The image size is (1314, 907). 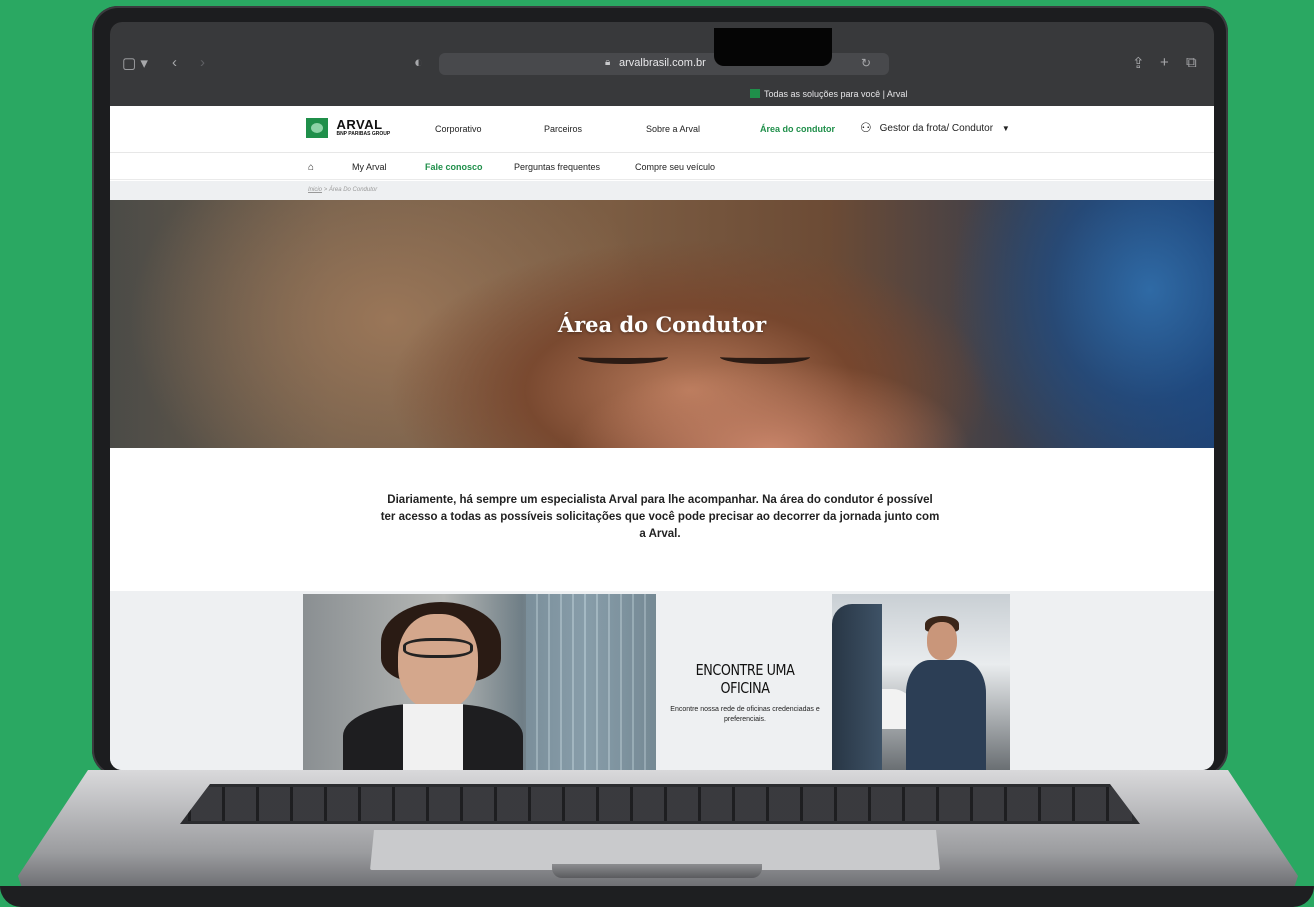 What do you see at coordinates (836, 94) in the screenshot?
I see `browser-tab-title: Todas as soluções para você | Arval` at bounding box center [836, 94].